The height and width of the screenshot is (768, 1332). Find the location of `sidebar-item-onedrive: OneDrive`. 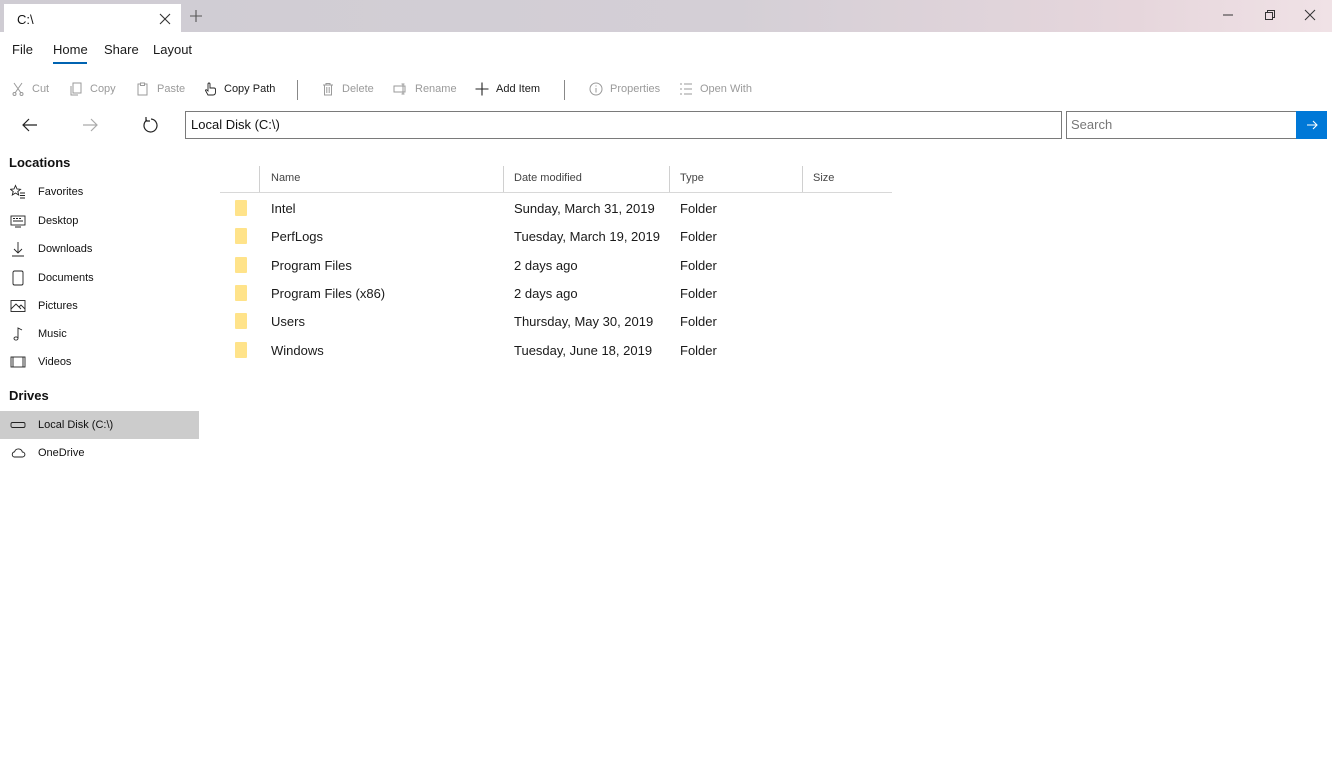

sidebar-item-onedrive: OneDrive is located at coordinates (99, 453).